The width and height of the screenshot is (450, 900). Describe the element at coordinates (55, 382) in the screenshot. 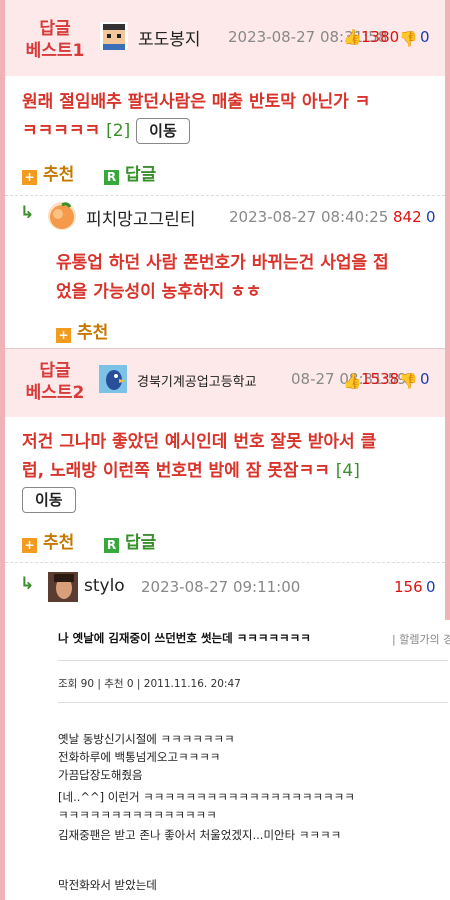

I see `best-tag-2: 답글 베스트2` at that location.